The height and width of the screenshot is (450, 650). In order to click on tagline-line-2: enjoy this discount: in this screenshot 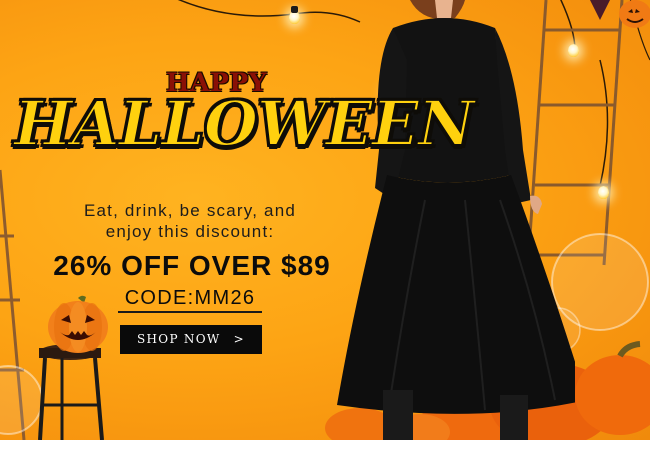, I will do `click(190, 231)`.